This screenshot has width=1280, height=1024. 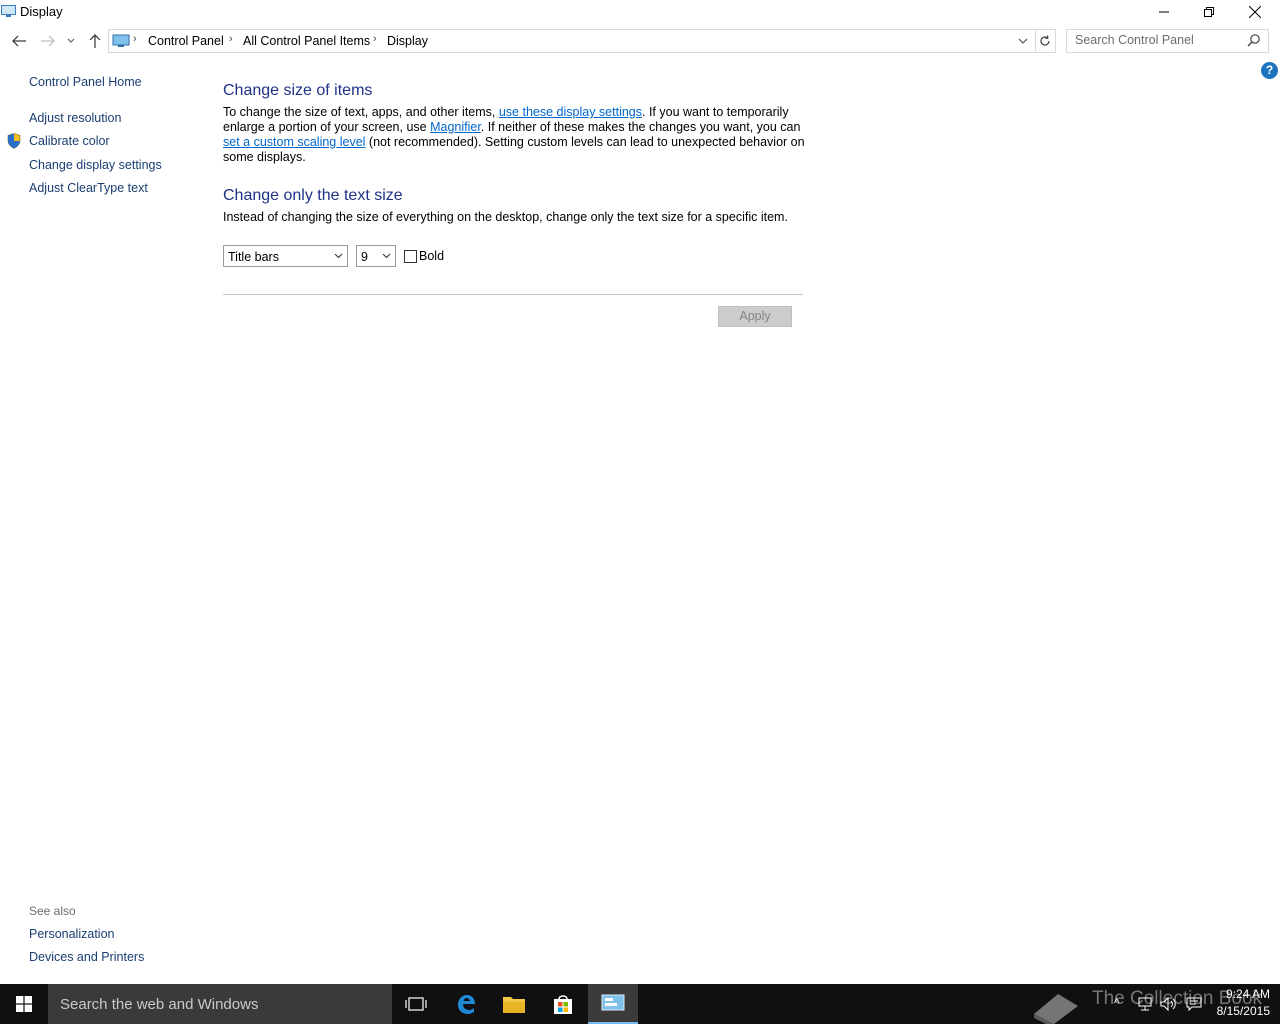 I want to click on help-icon: ?, so click(x=1269, y=70).